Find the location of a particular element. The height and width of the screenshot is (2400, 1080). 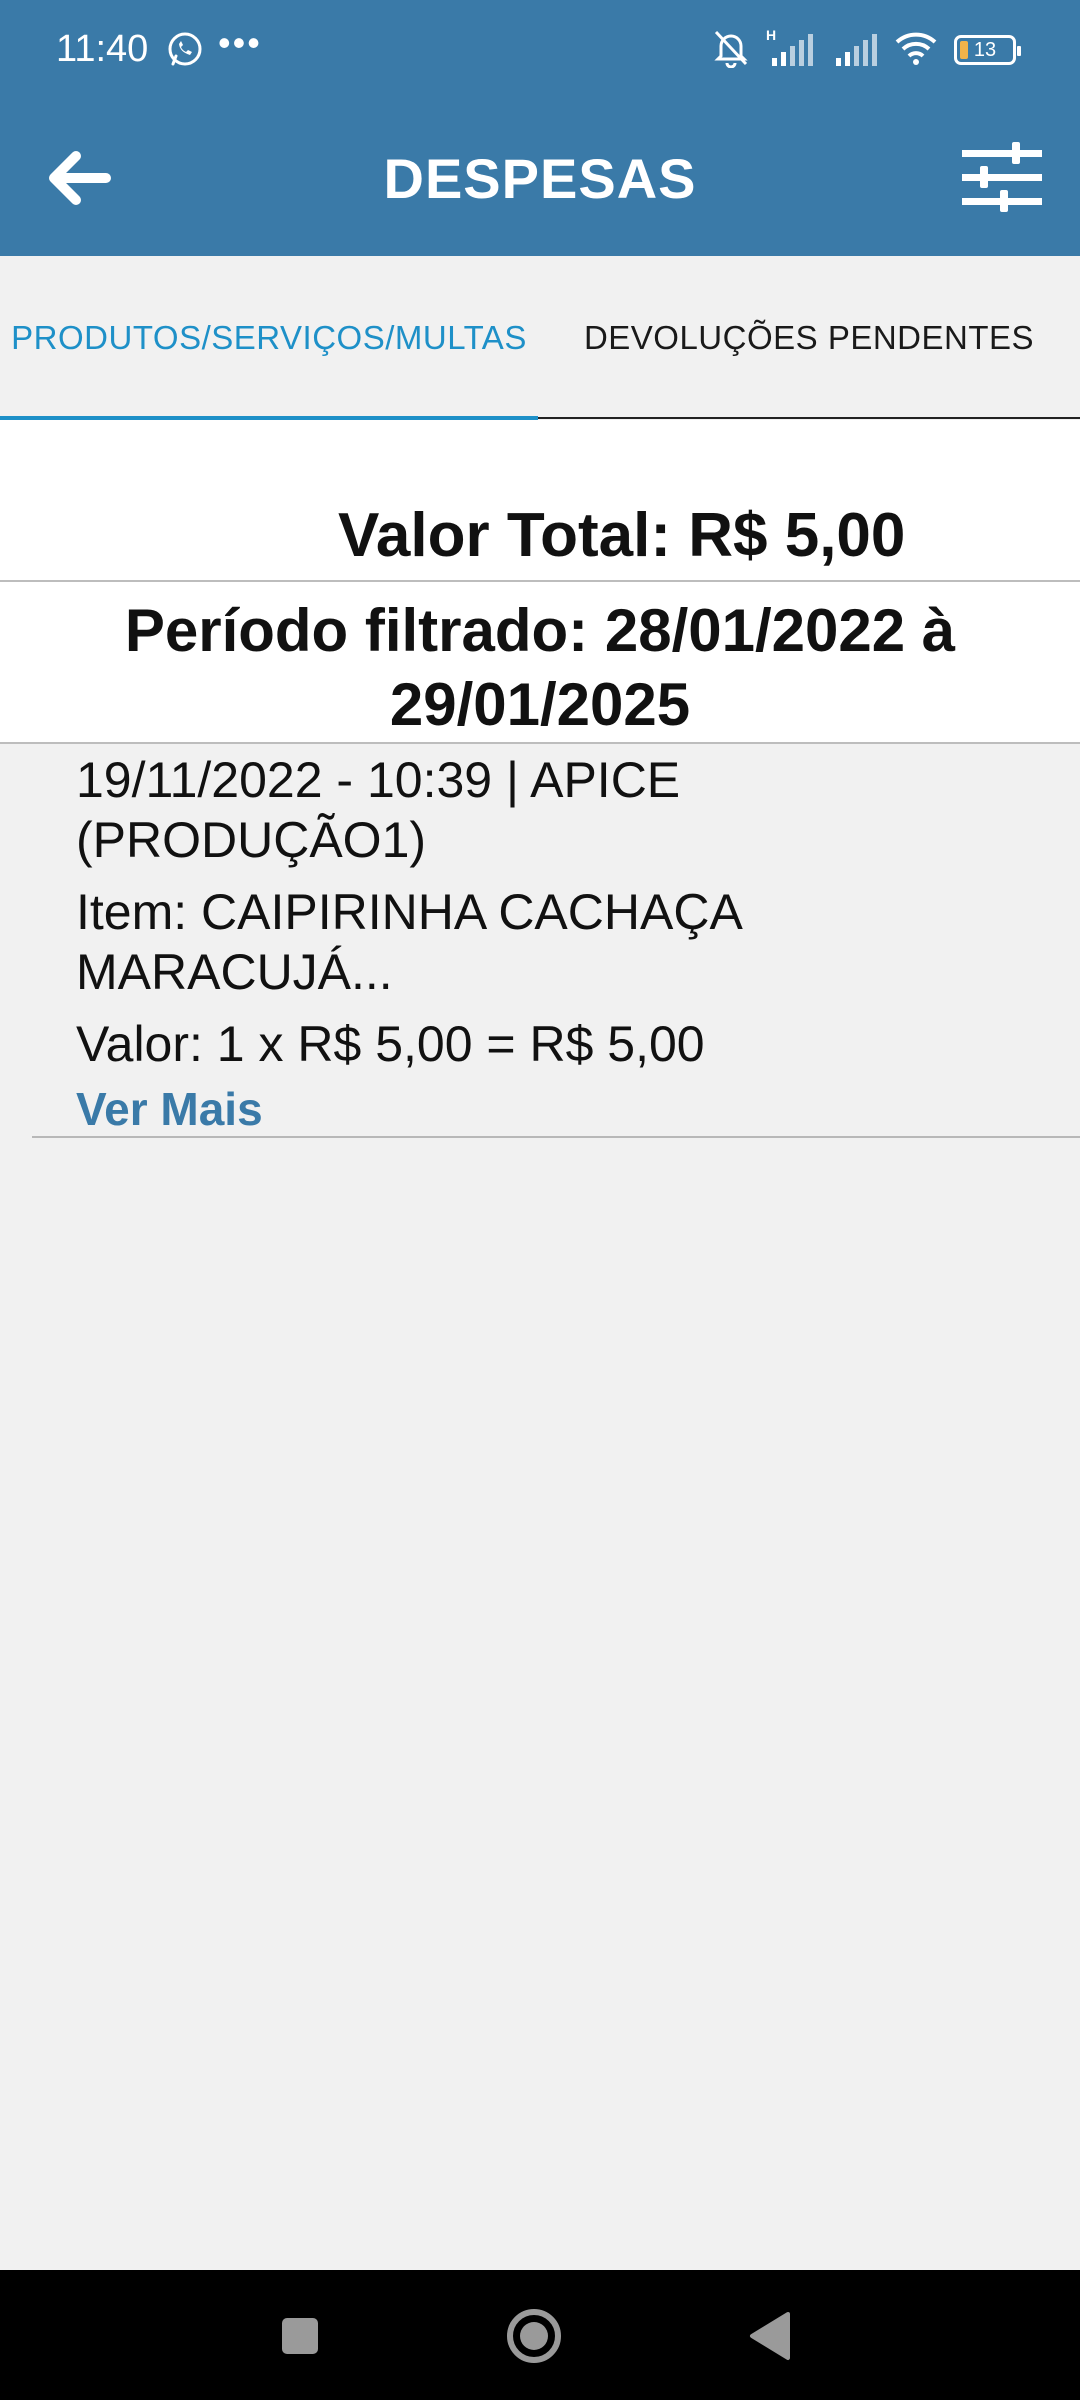

tab-produtos-servicos-multas: PRODUTOS/SERVIÇOS/MULTAS is located at coordinates (269, 338).